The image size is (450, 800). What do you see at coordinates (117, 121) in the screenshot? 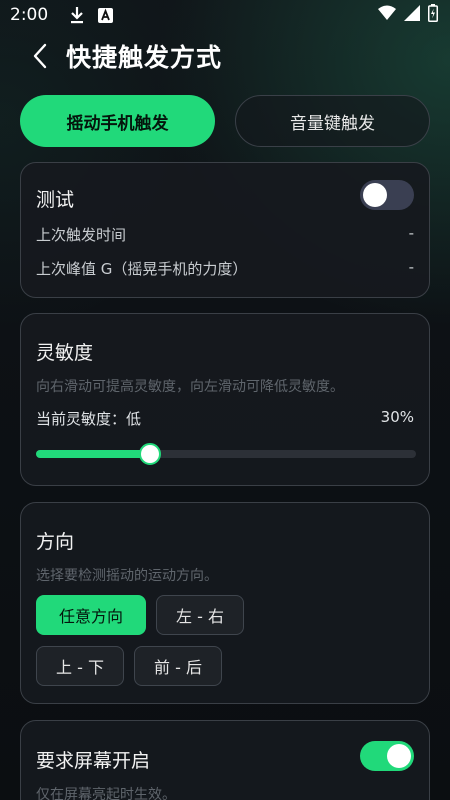
I see `tab-shake-trigger: 摇动手机触发` at bounding box center [117, 121].